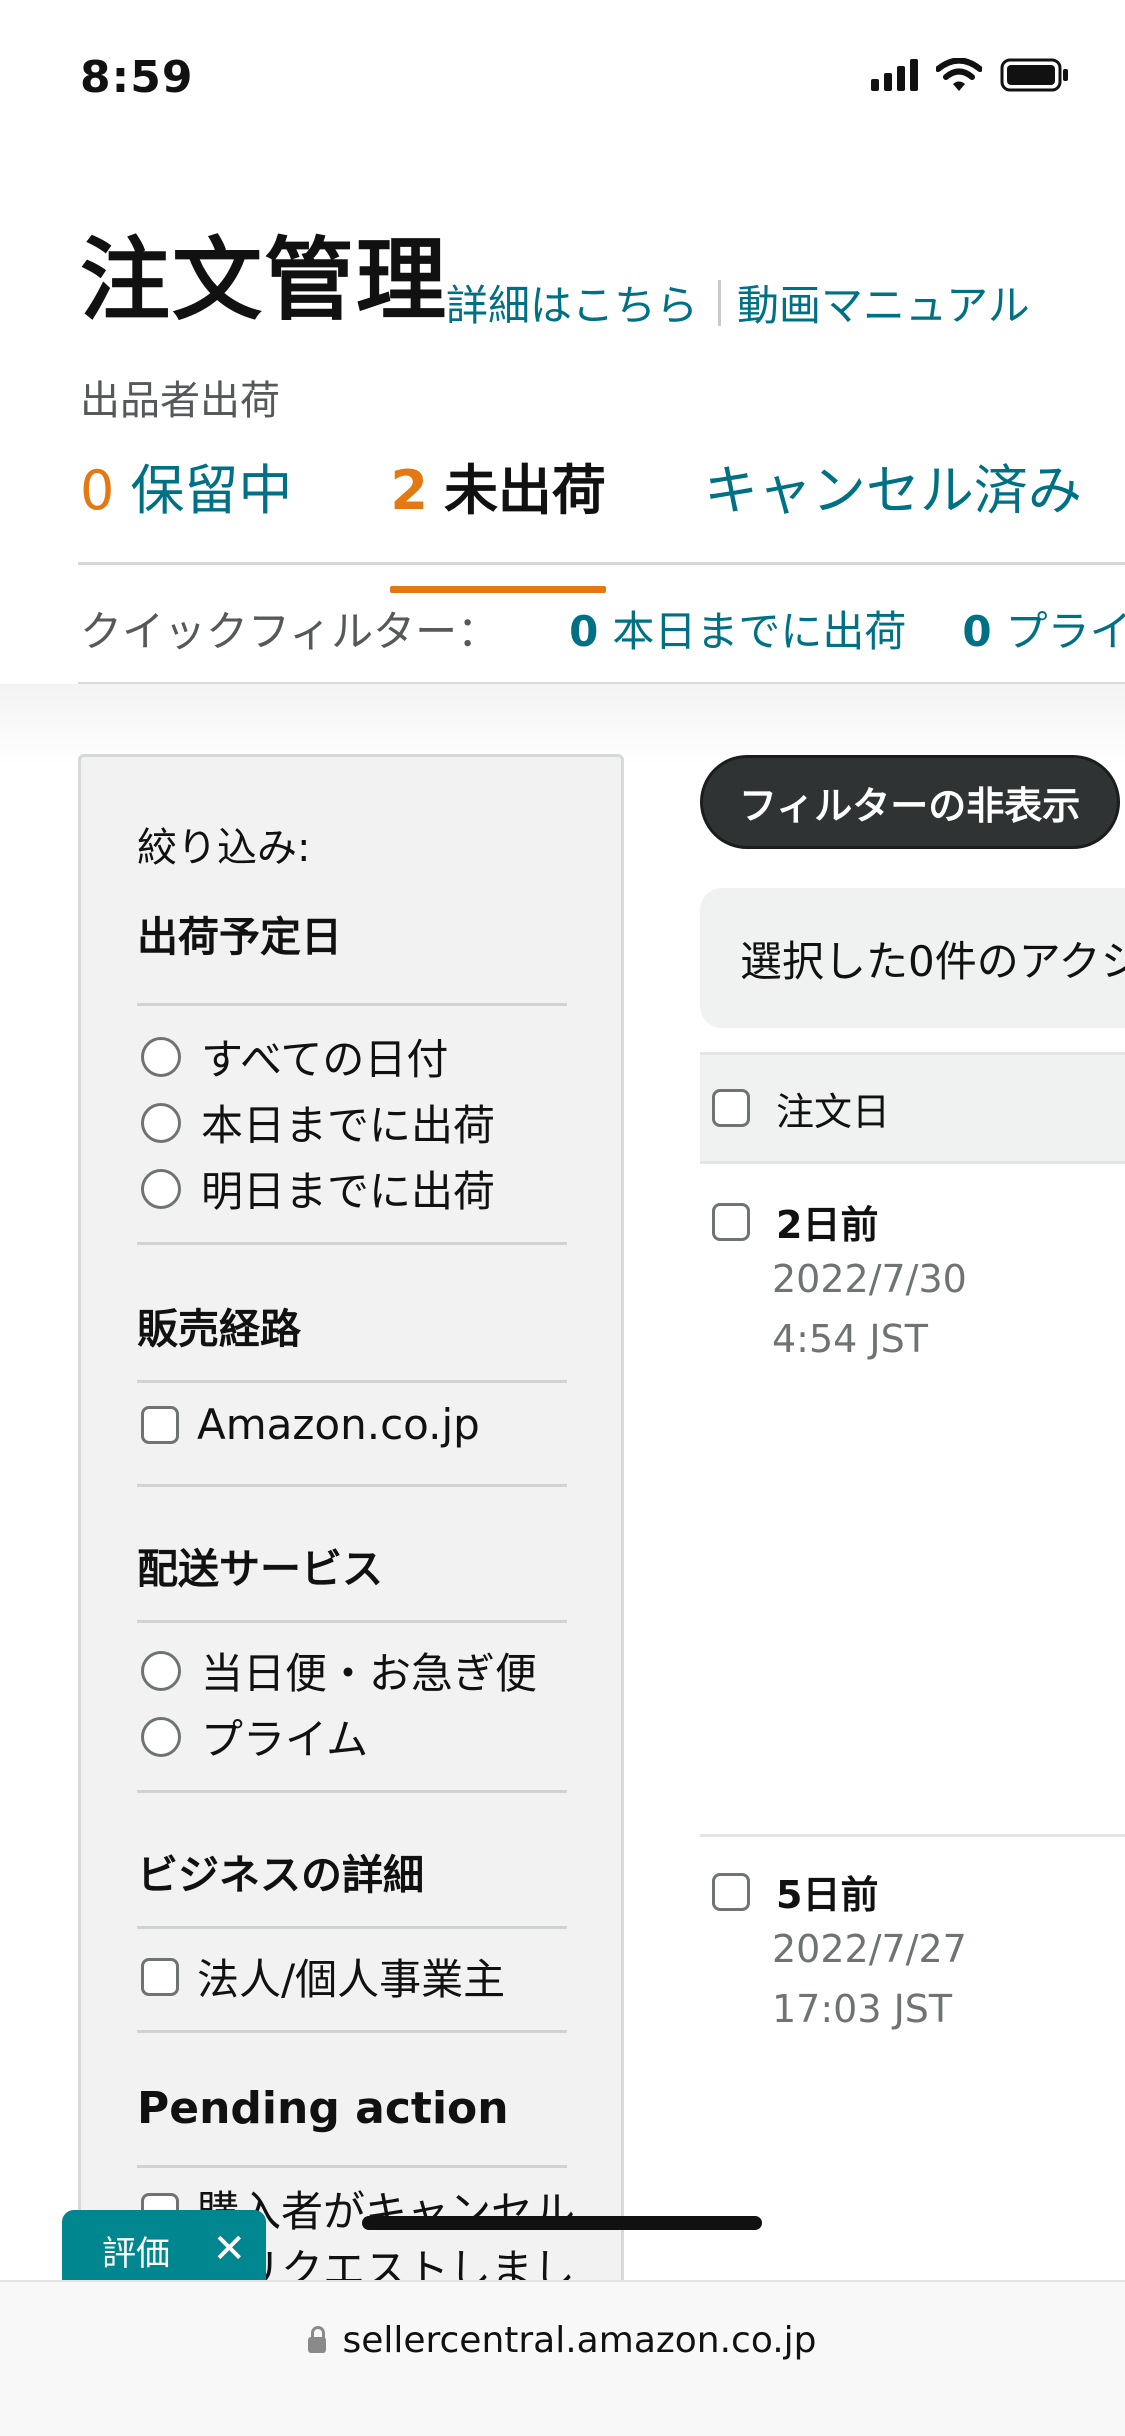 Image resolution: width=1125 pixels, height=2436 pixels. What do you see at coordinates (325, 1059) in the screenshot?
I see `option-label: すべての日付` at bounding box center [325, 1059].